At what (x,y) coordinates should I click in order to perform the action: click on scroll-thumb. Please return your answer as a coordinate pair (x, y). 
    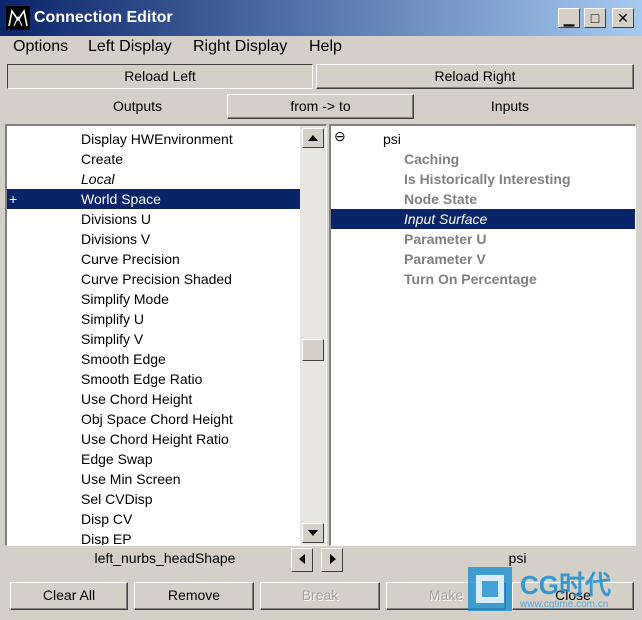
    Looking at the image, I should click on (313, 350).